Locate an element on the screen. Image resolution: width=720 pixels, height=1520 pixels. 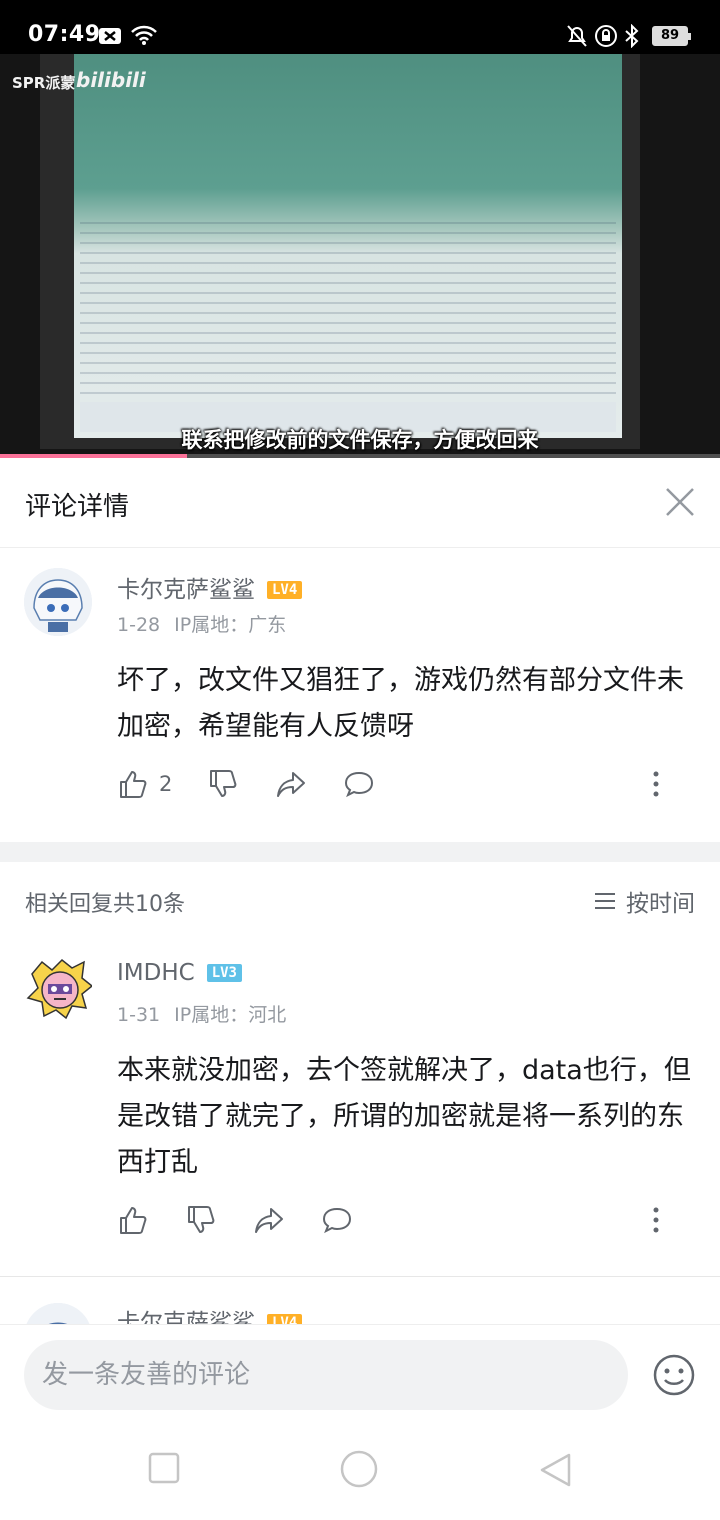
uploader-watermark: SPR派蒙 is located at coordinates (44, 83).